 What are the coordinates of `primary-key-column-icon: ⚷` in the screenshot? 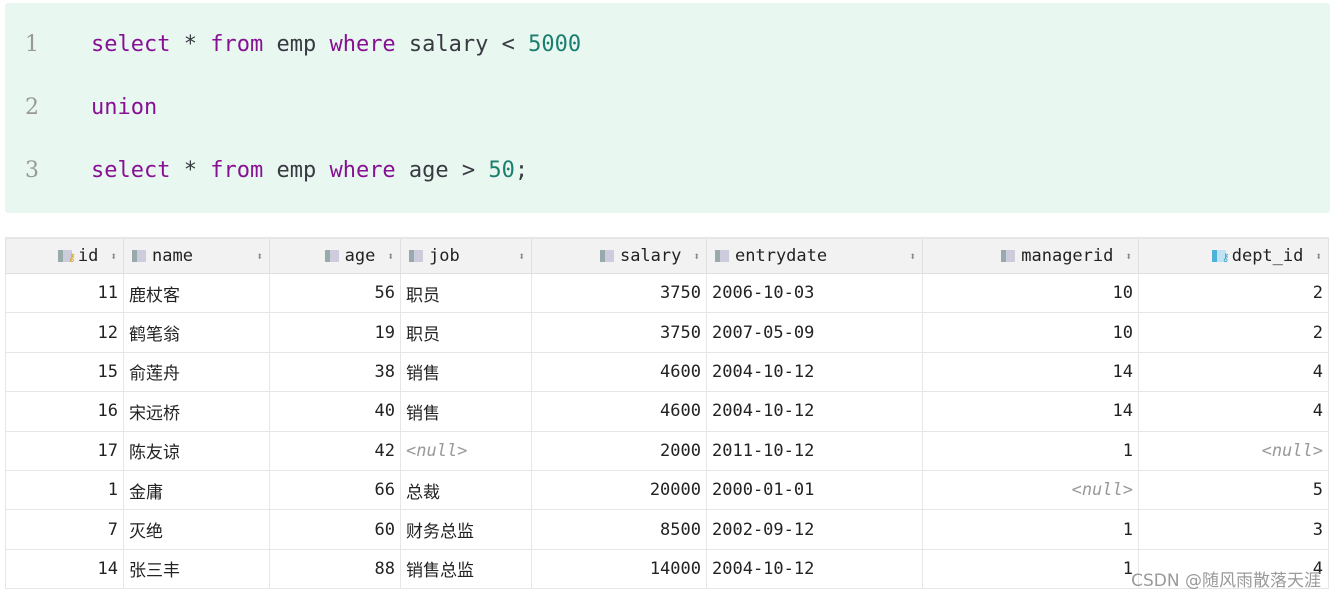 It's located at (66, 256).